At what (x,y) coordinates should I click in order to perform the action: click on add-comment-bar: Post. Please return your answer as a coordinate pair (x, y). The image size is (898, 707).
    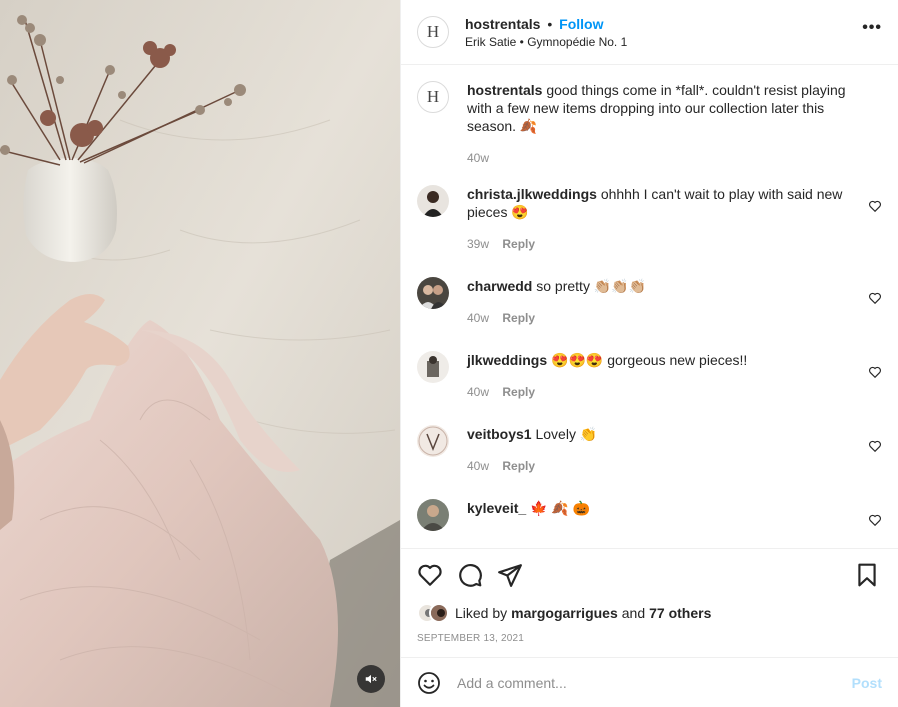
    Looking at the image, I should click on (649, 682).